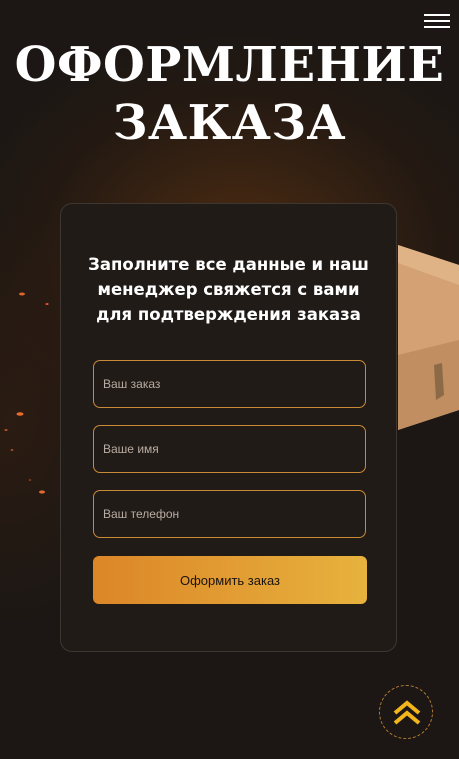 This screenshot has width=459, height=759. Describe the element at coordinates (230, 580) in the screenshot. I see `submit-order-button: Оформить заказ` at that location.